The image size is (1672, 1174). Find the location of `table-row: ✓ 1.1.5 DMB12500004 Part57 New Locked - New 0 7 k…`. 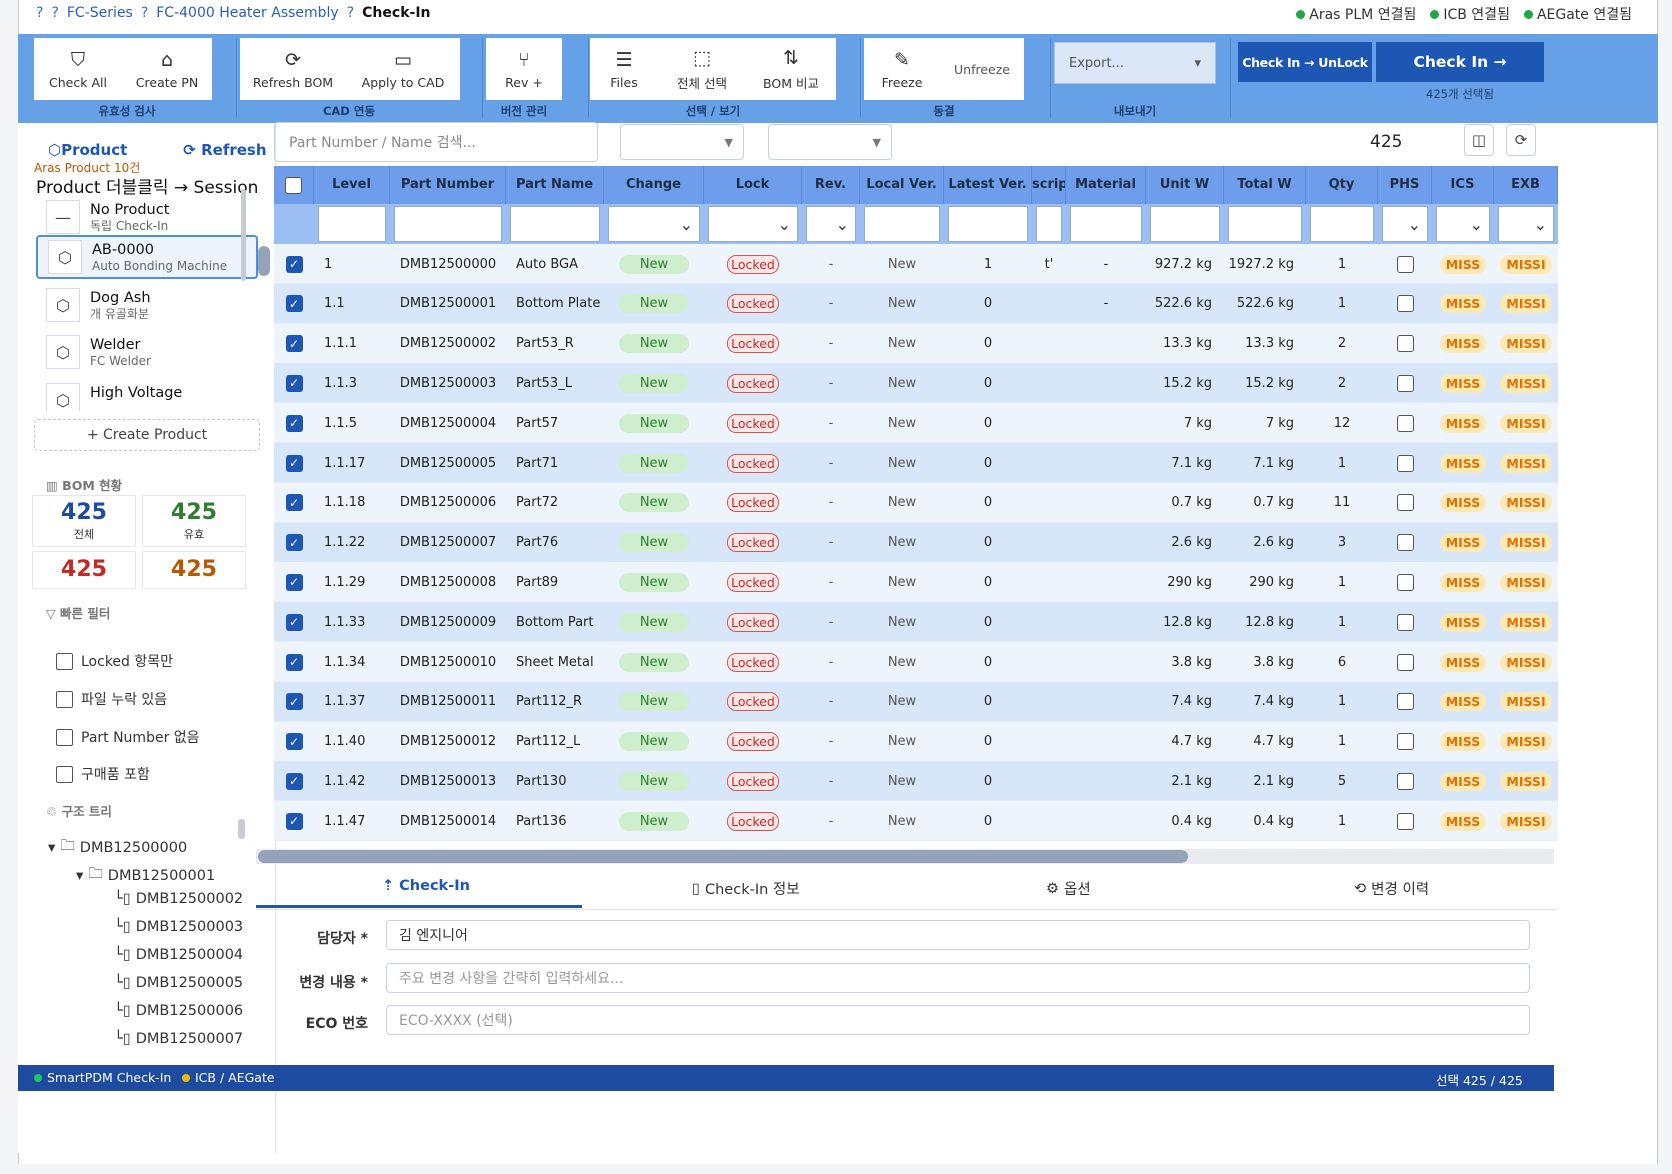

table-row: ✓ 1.1.5 DMB12500004 Part57 New Locked - New 0 7 k… is located at coordinates (916, 423).